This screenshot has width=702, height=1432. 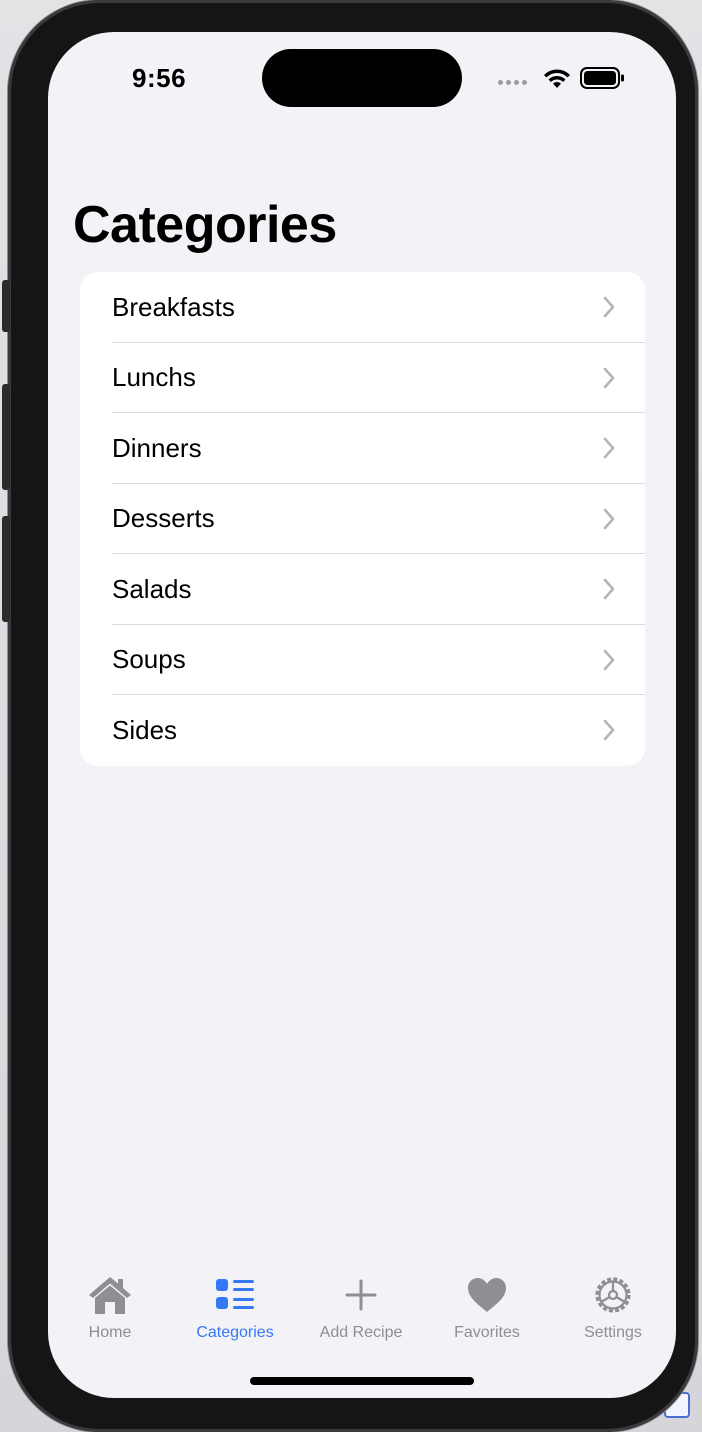 What do you see at coordinates (613, 1332) in the screenshot?
I see `tab-label: Settings` at bounding box center [613, 1332].